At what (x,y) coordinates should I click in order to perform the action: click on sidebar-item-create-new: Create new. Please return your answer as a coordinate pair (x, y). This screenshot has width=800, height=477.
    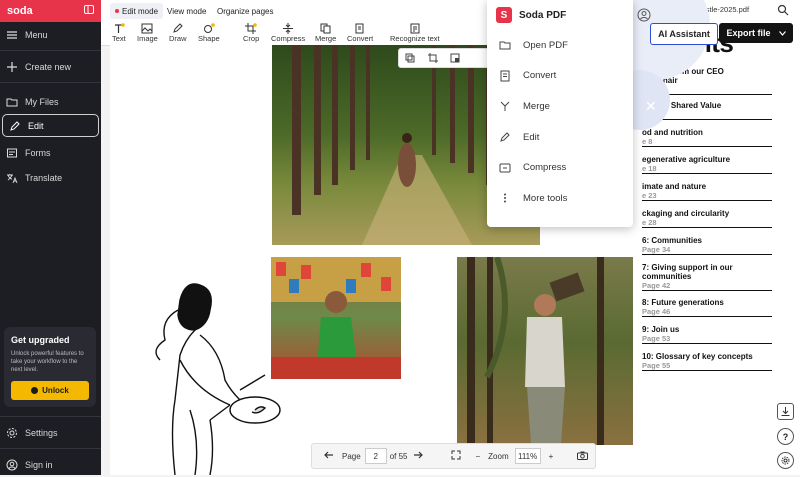
    Looking at the image, I should click on (50, 66).